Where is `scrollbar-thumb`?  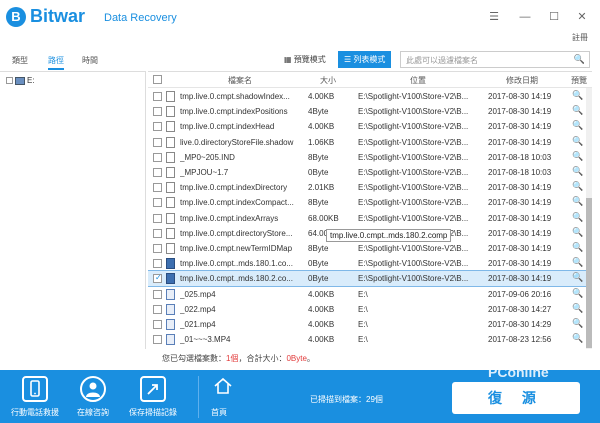 scrollbar-thumb is located at coordinates (589, 273).